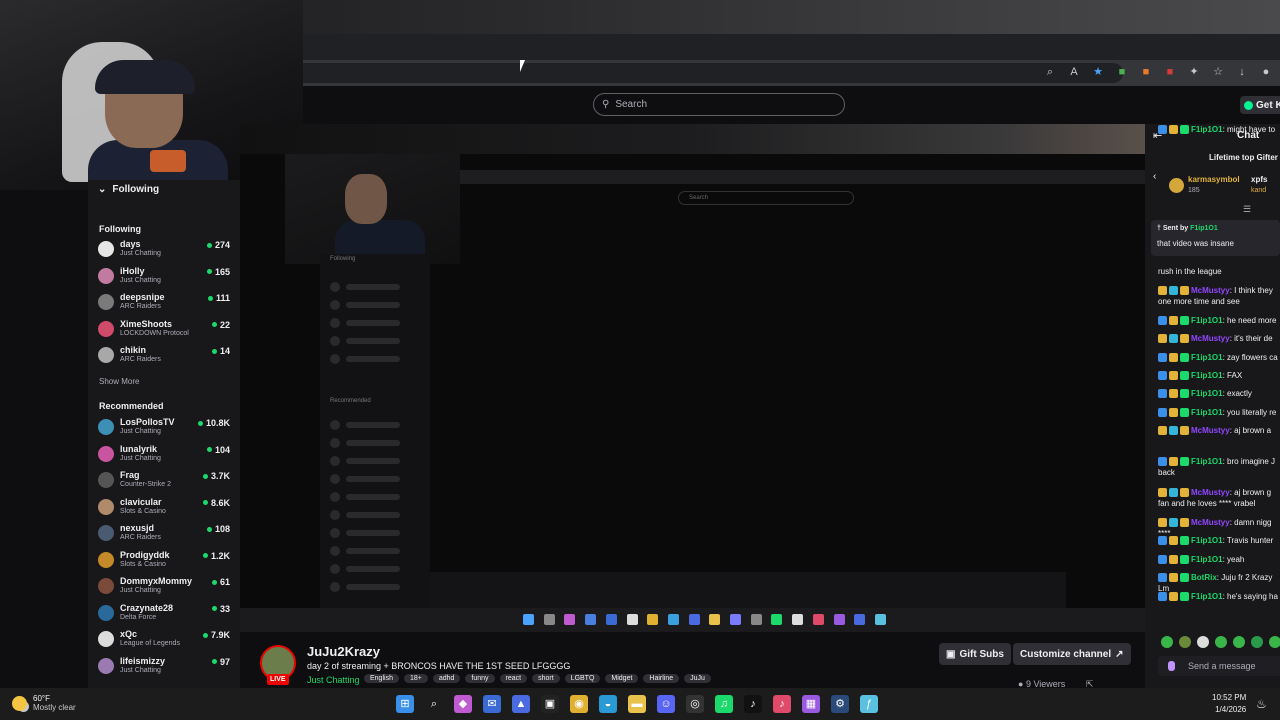 The image size is (1280, 720). What do you see at coordinates (1259, 179) in the screenshot?
I see `second-gifter-name: xpfs` at bounding box center [1259, 179].